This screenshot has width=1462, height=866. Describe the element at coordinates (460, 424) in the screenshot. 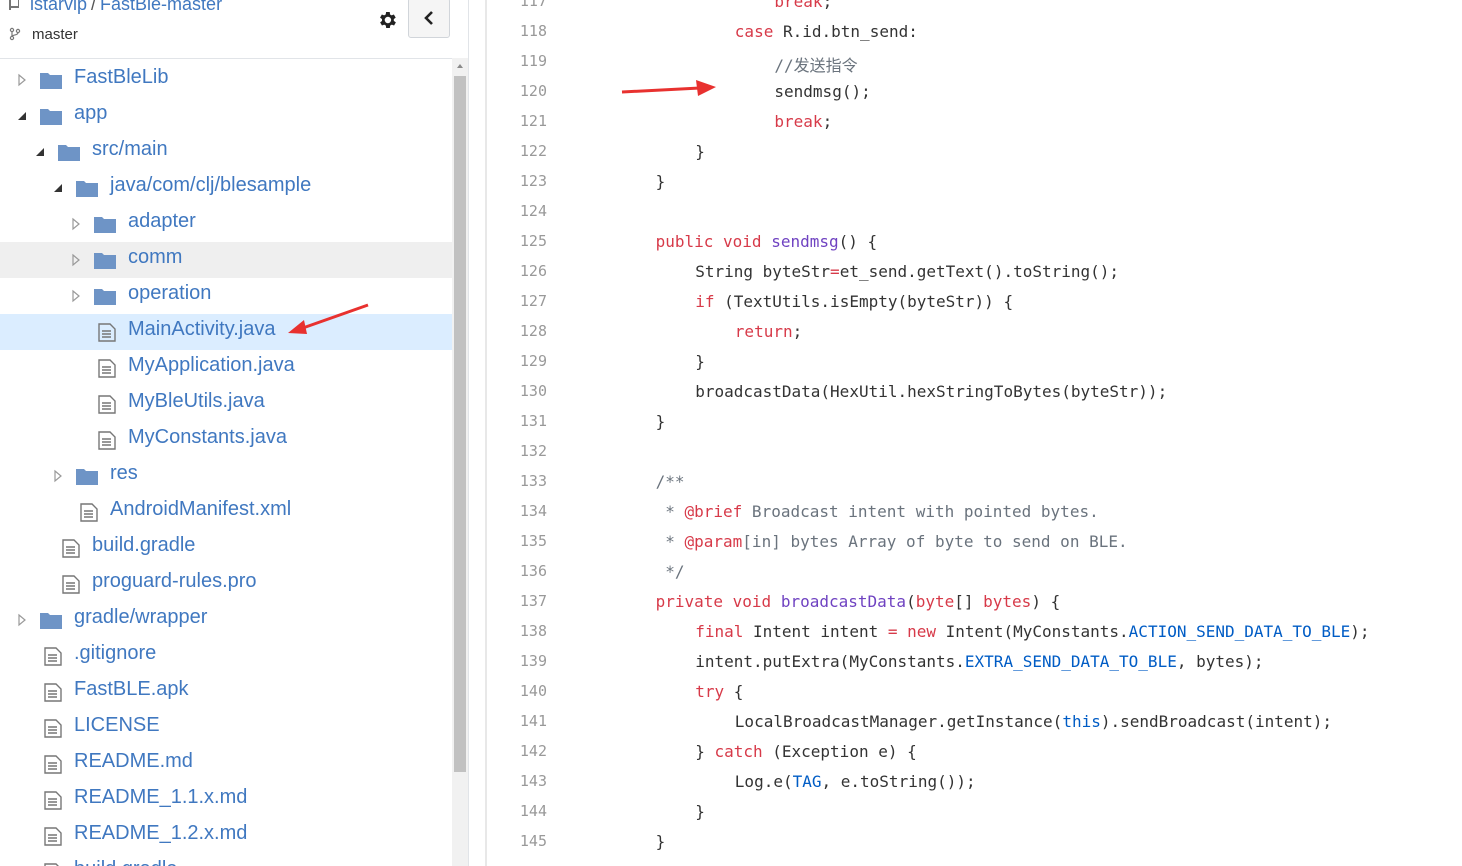

I see `scrollbar-thumb` at that location.